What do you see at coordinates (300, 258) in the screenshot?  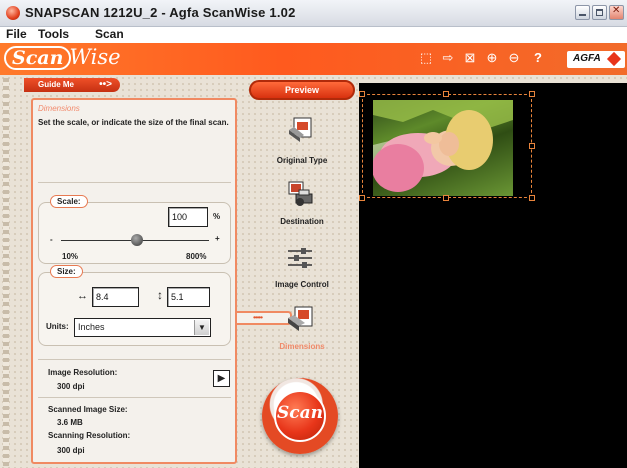 I see `image-control-icon` at bounding box center [300, 258].